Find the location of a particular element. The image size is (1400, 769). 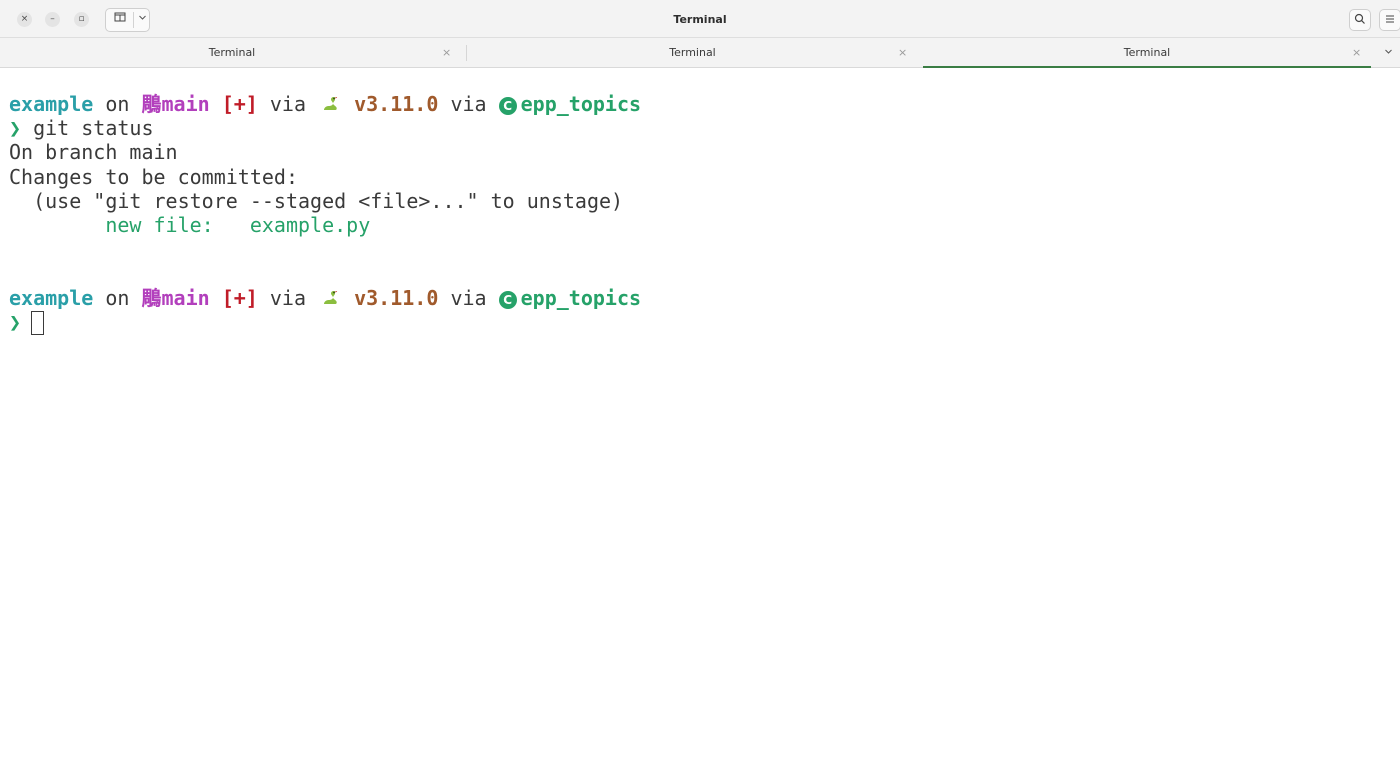

hamburger-menu-icon is located at coordinates (1390, 19).